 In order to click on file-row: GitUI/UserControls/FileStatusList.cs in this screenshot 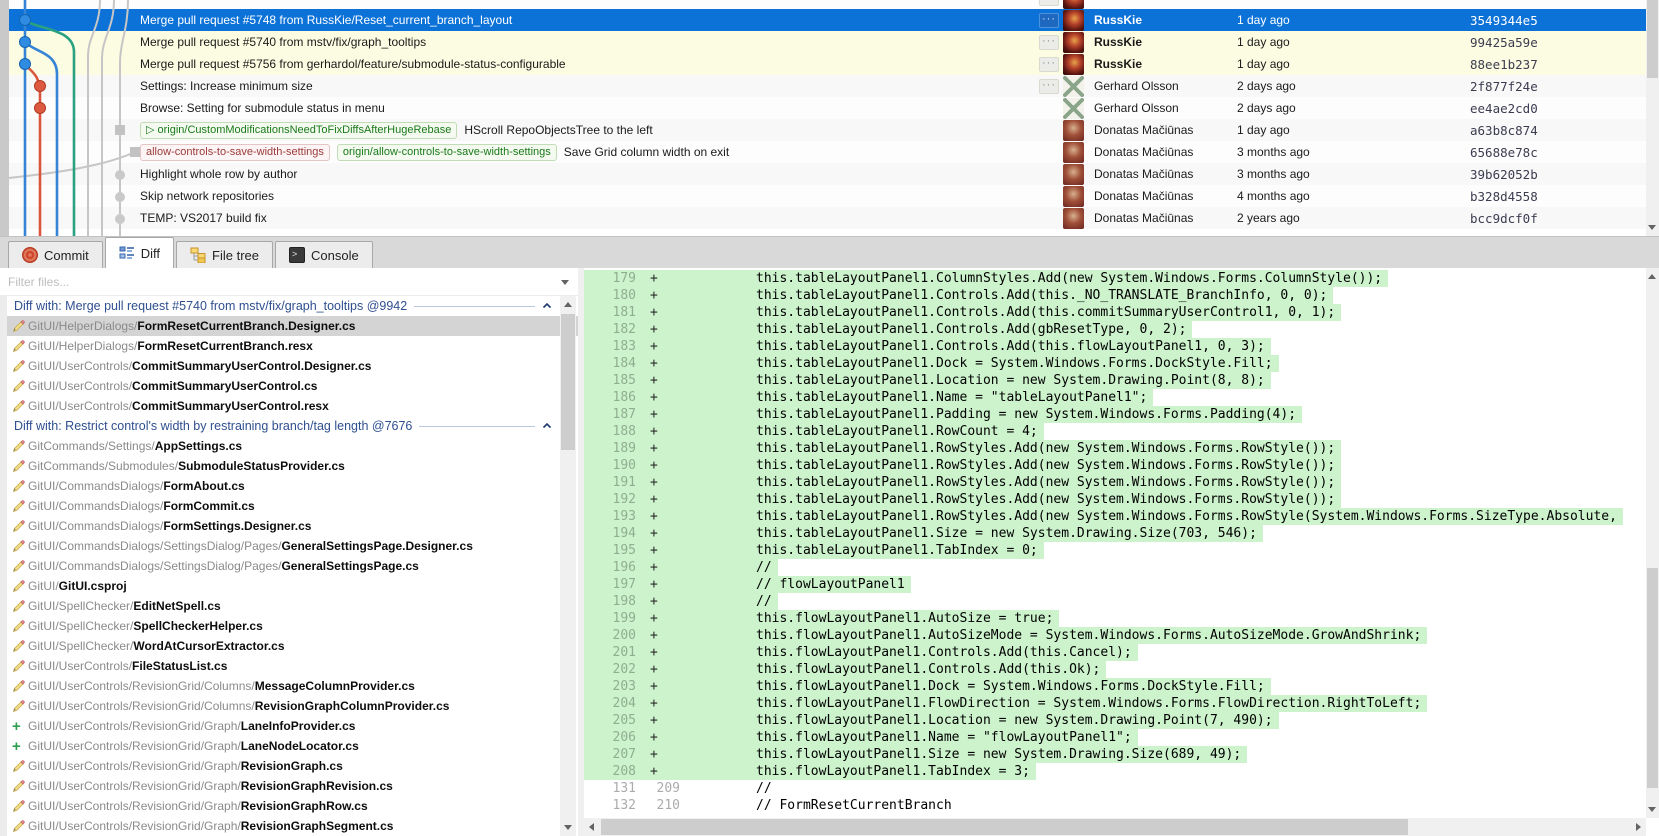, I will do `click(292, 666)`.